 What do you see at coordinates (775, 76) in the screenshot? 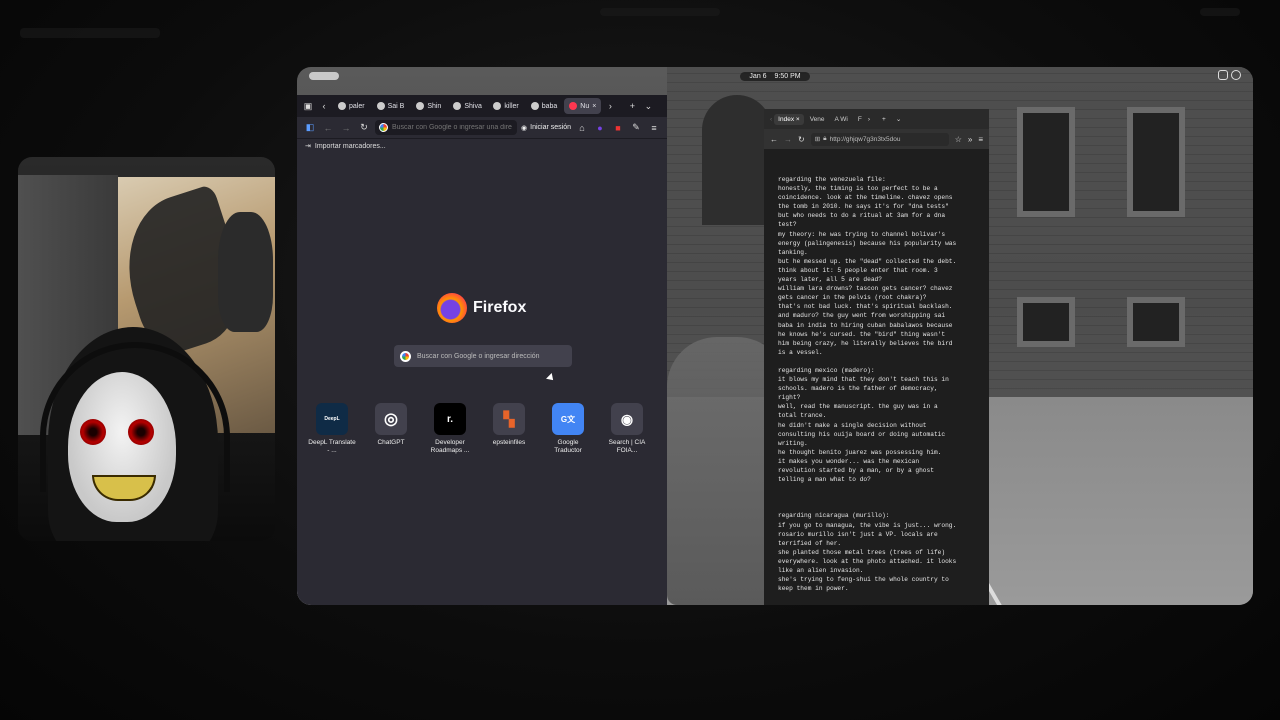
I see `clock: Jan 6 9:50 PM` at bounding box center [775, 76].